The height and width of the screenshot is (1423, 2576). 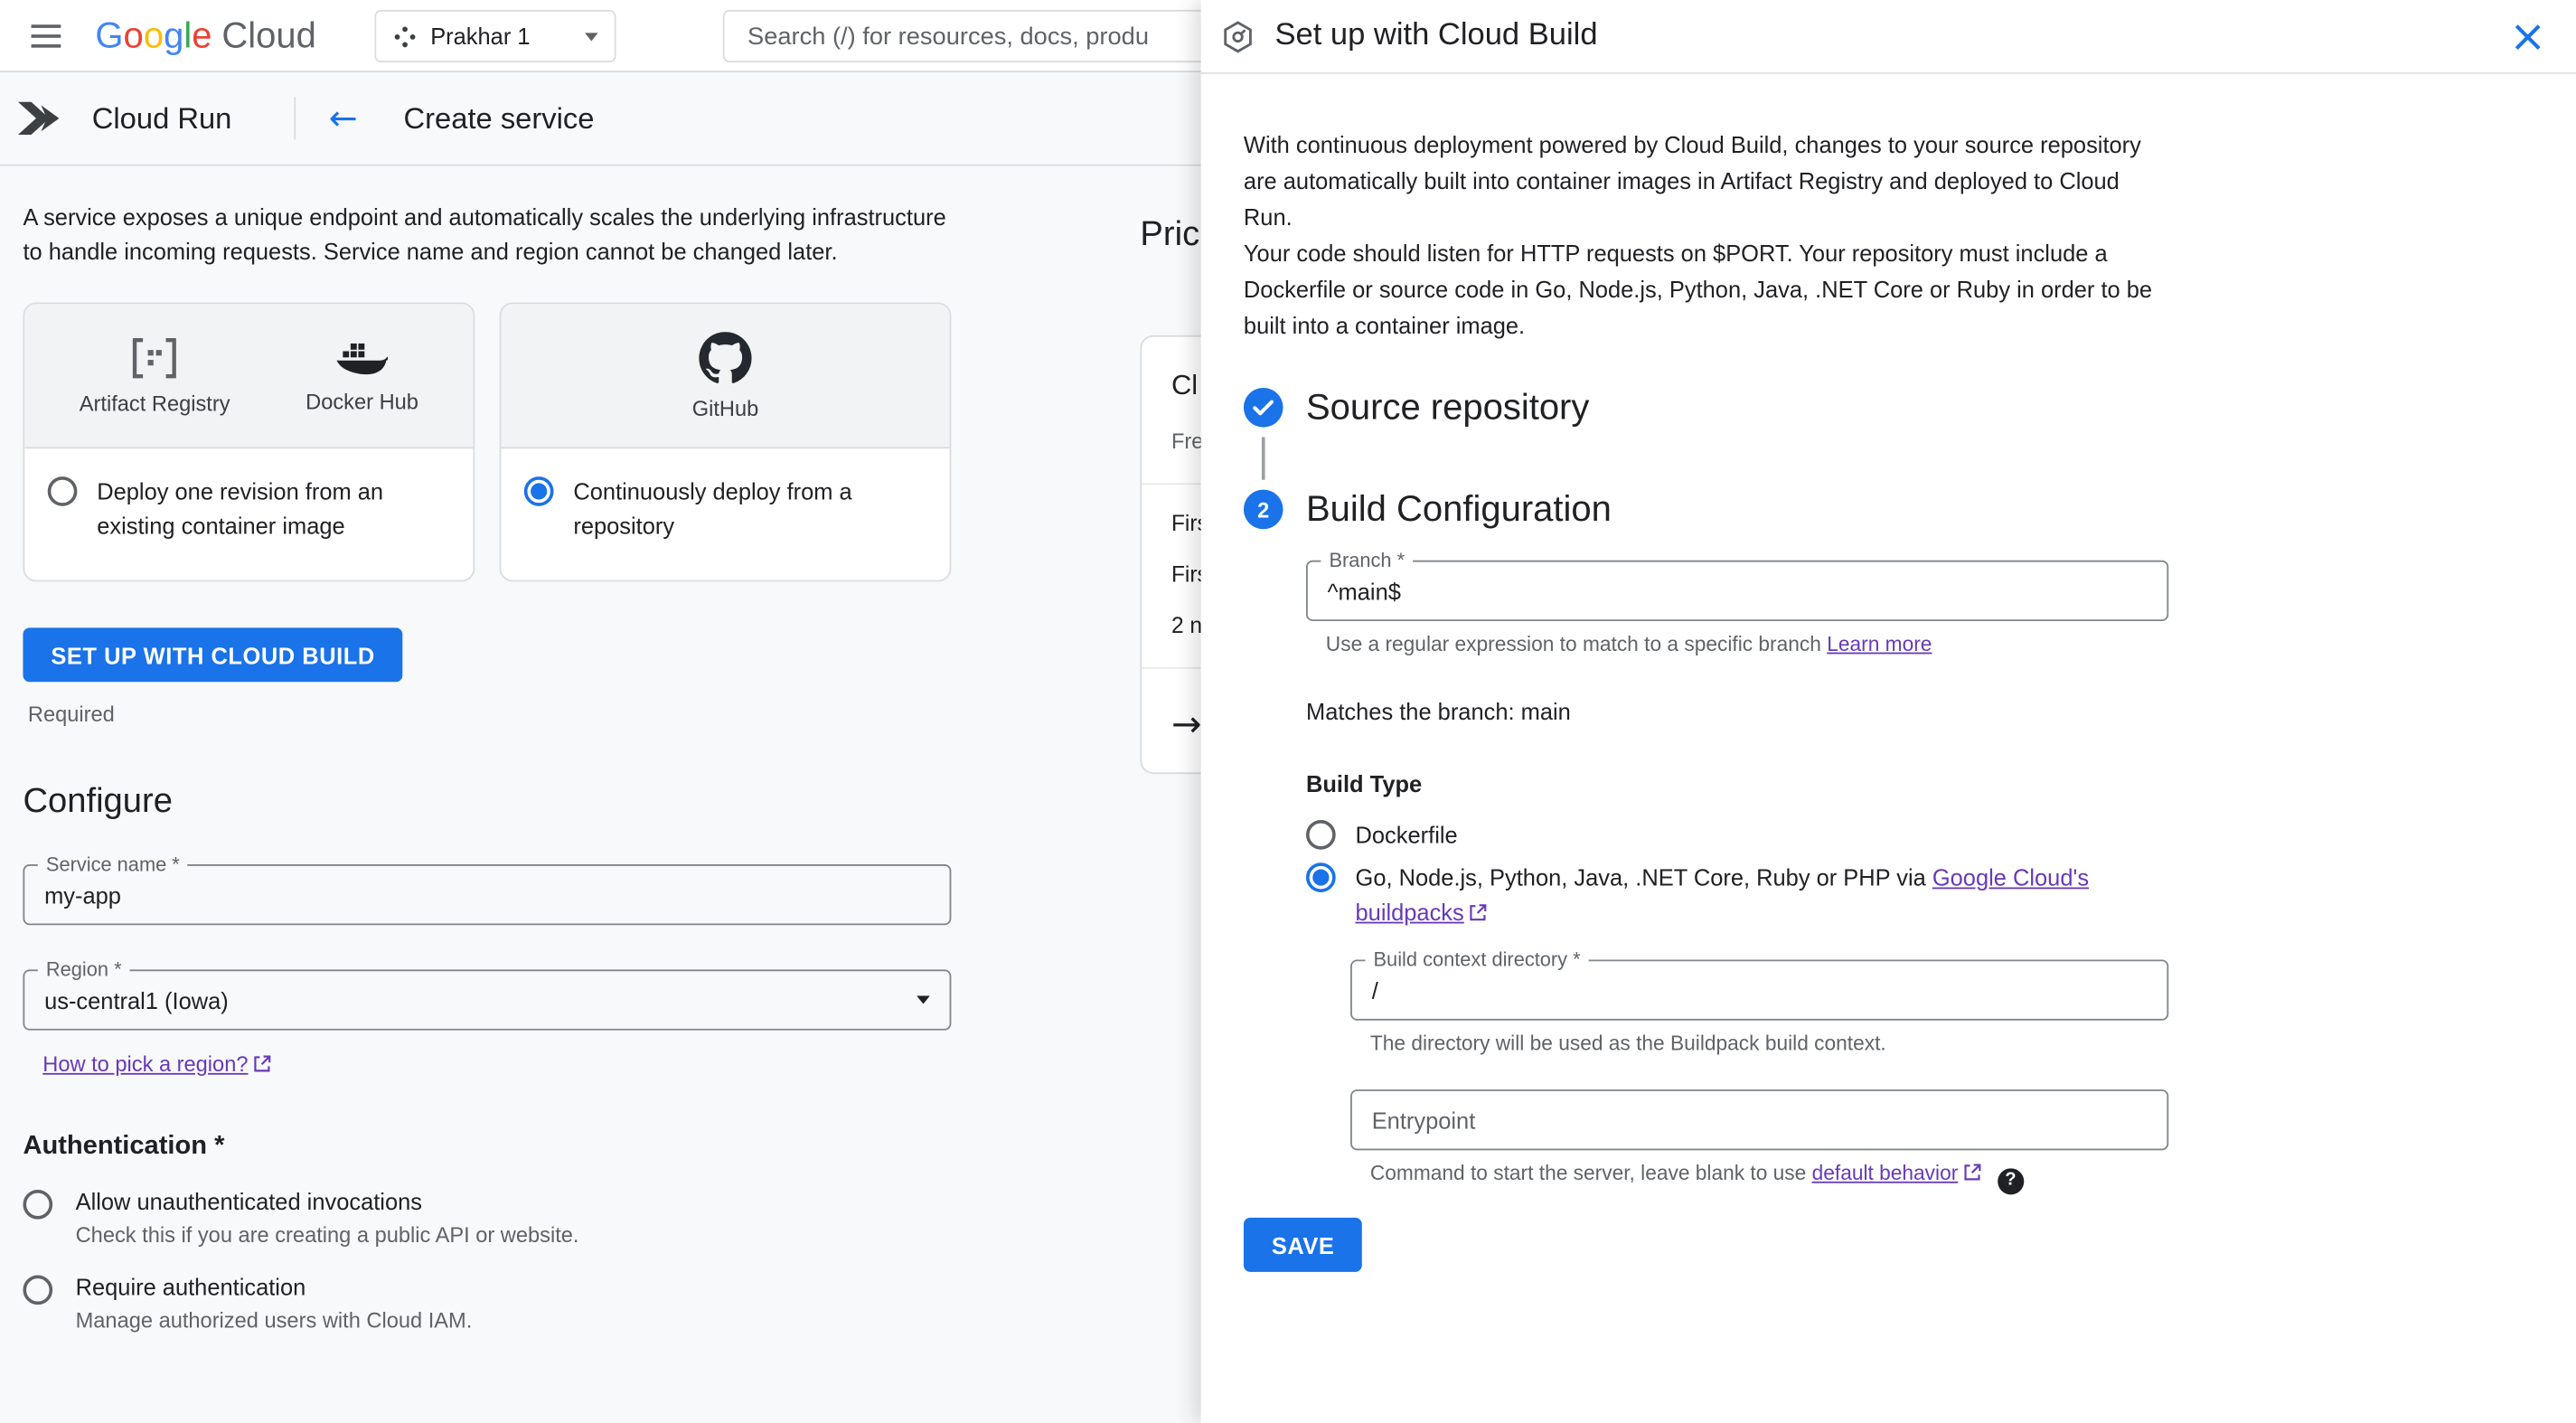 What do you see at coordinates (499, 118) in the screenshot?
I see `page-title: Create service` at bounding box center [499, 118].